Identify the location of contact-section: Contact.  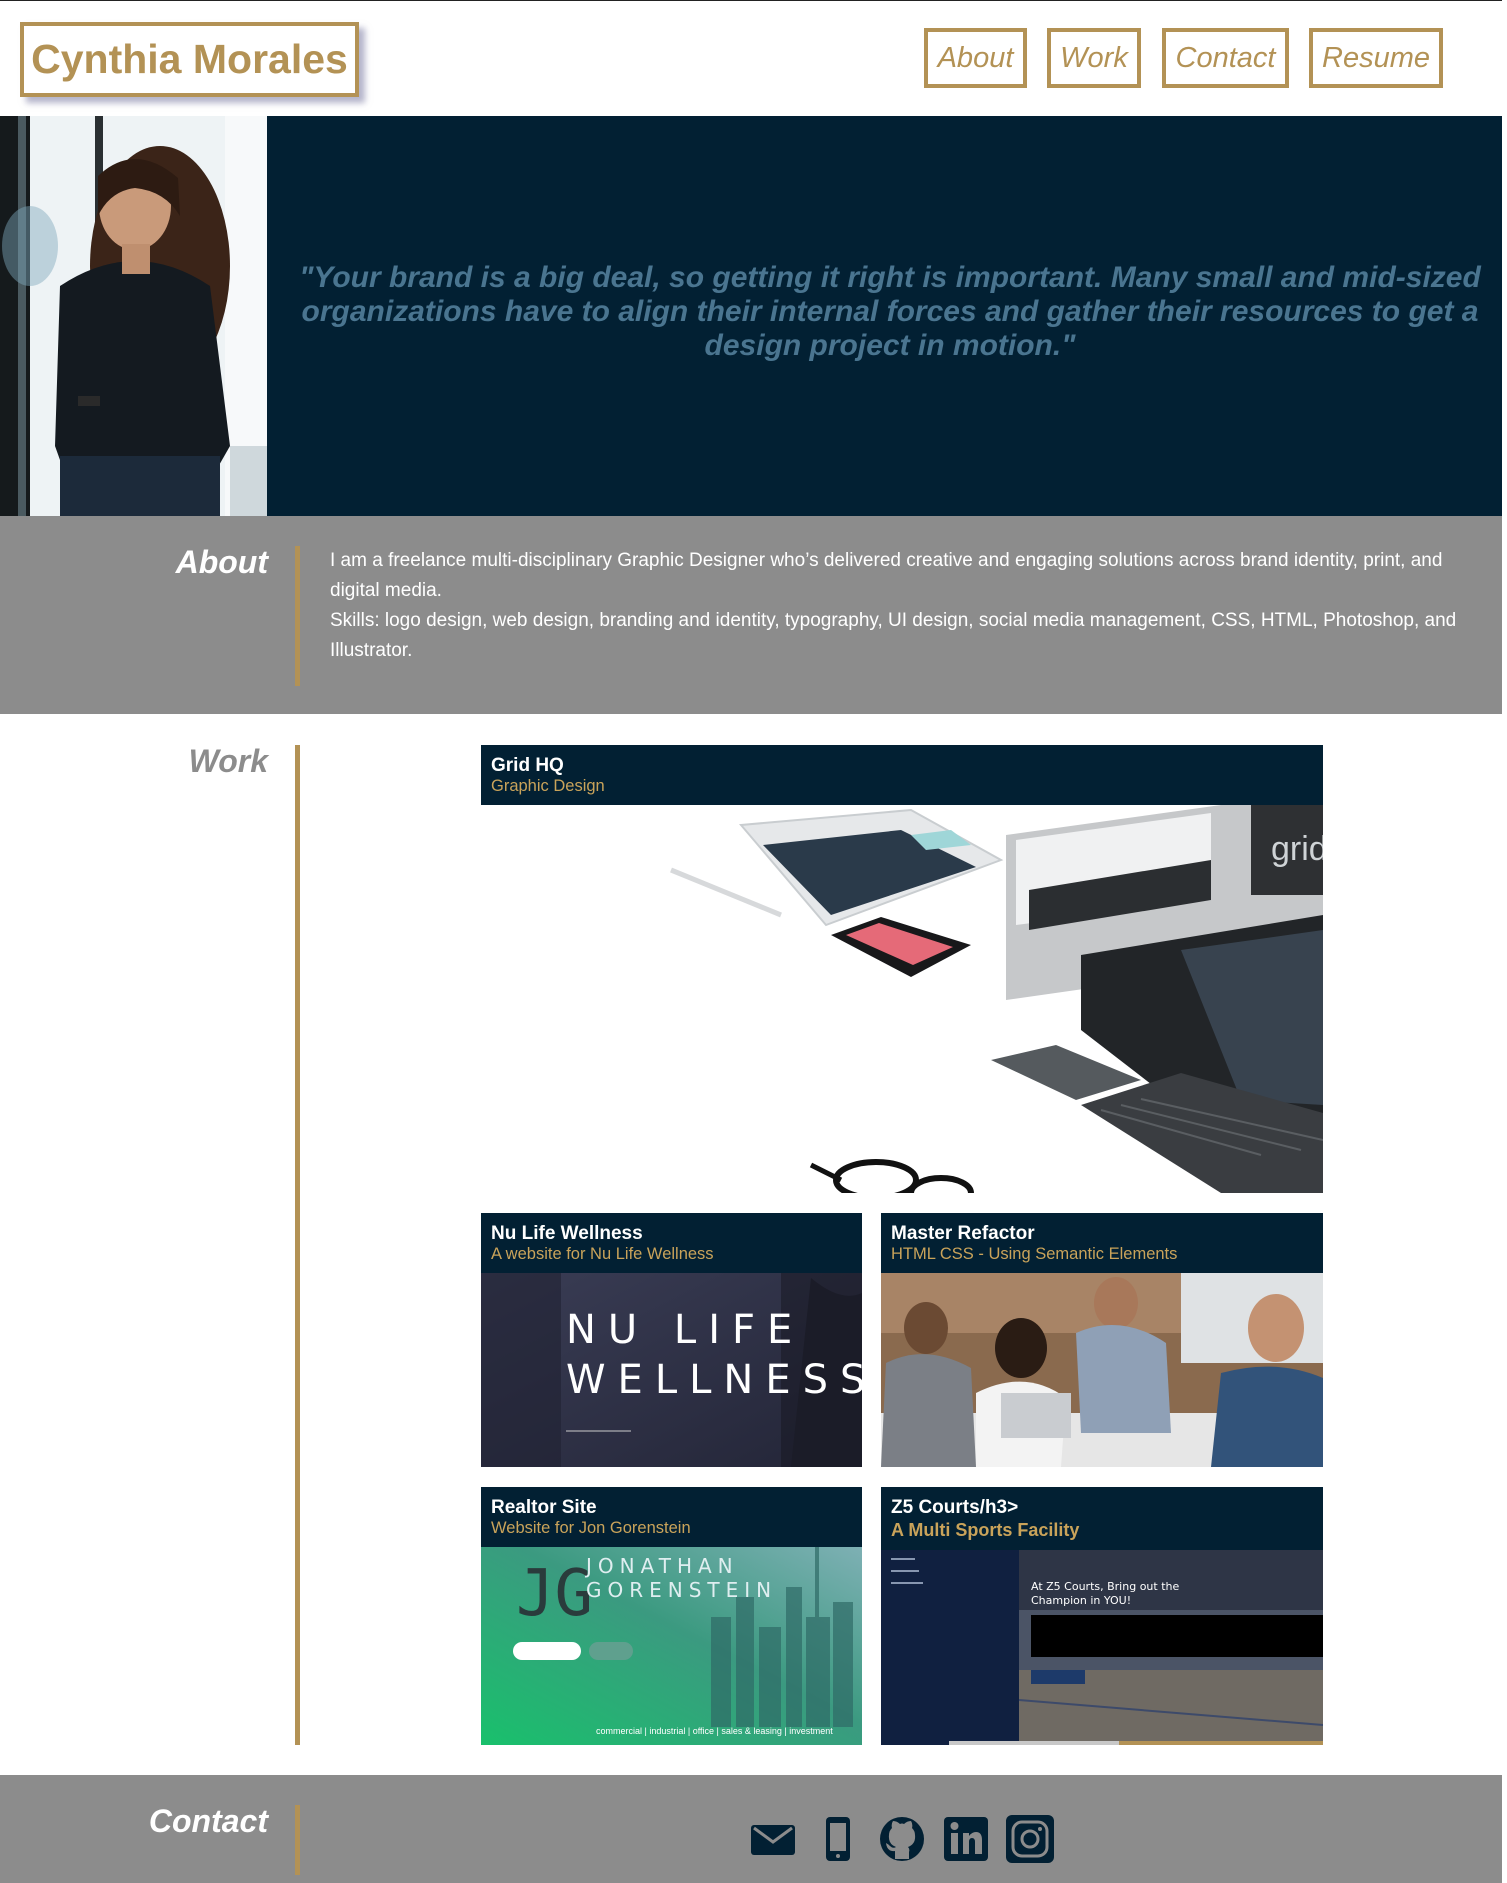
(751, 1829).